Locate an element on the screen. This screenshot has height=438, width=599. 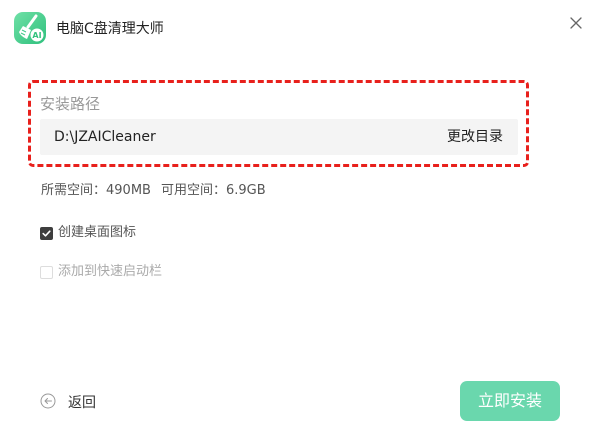
back-label: 返回 is located at coordinates (82, 403).